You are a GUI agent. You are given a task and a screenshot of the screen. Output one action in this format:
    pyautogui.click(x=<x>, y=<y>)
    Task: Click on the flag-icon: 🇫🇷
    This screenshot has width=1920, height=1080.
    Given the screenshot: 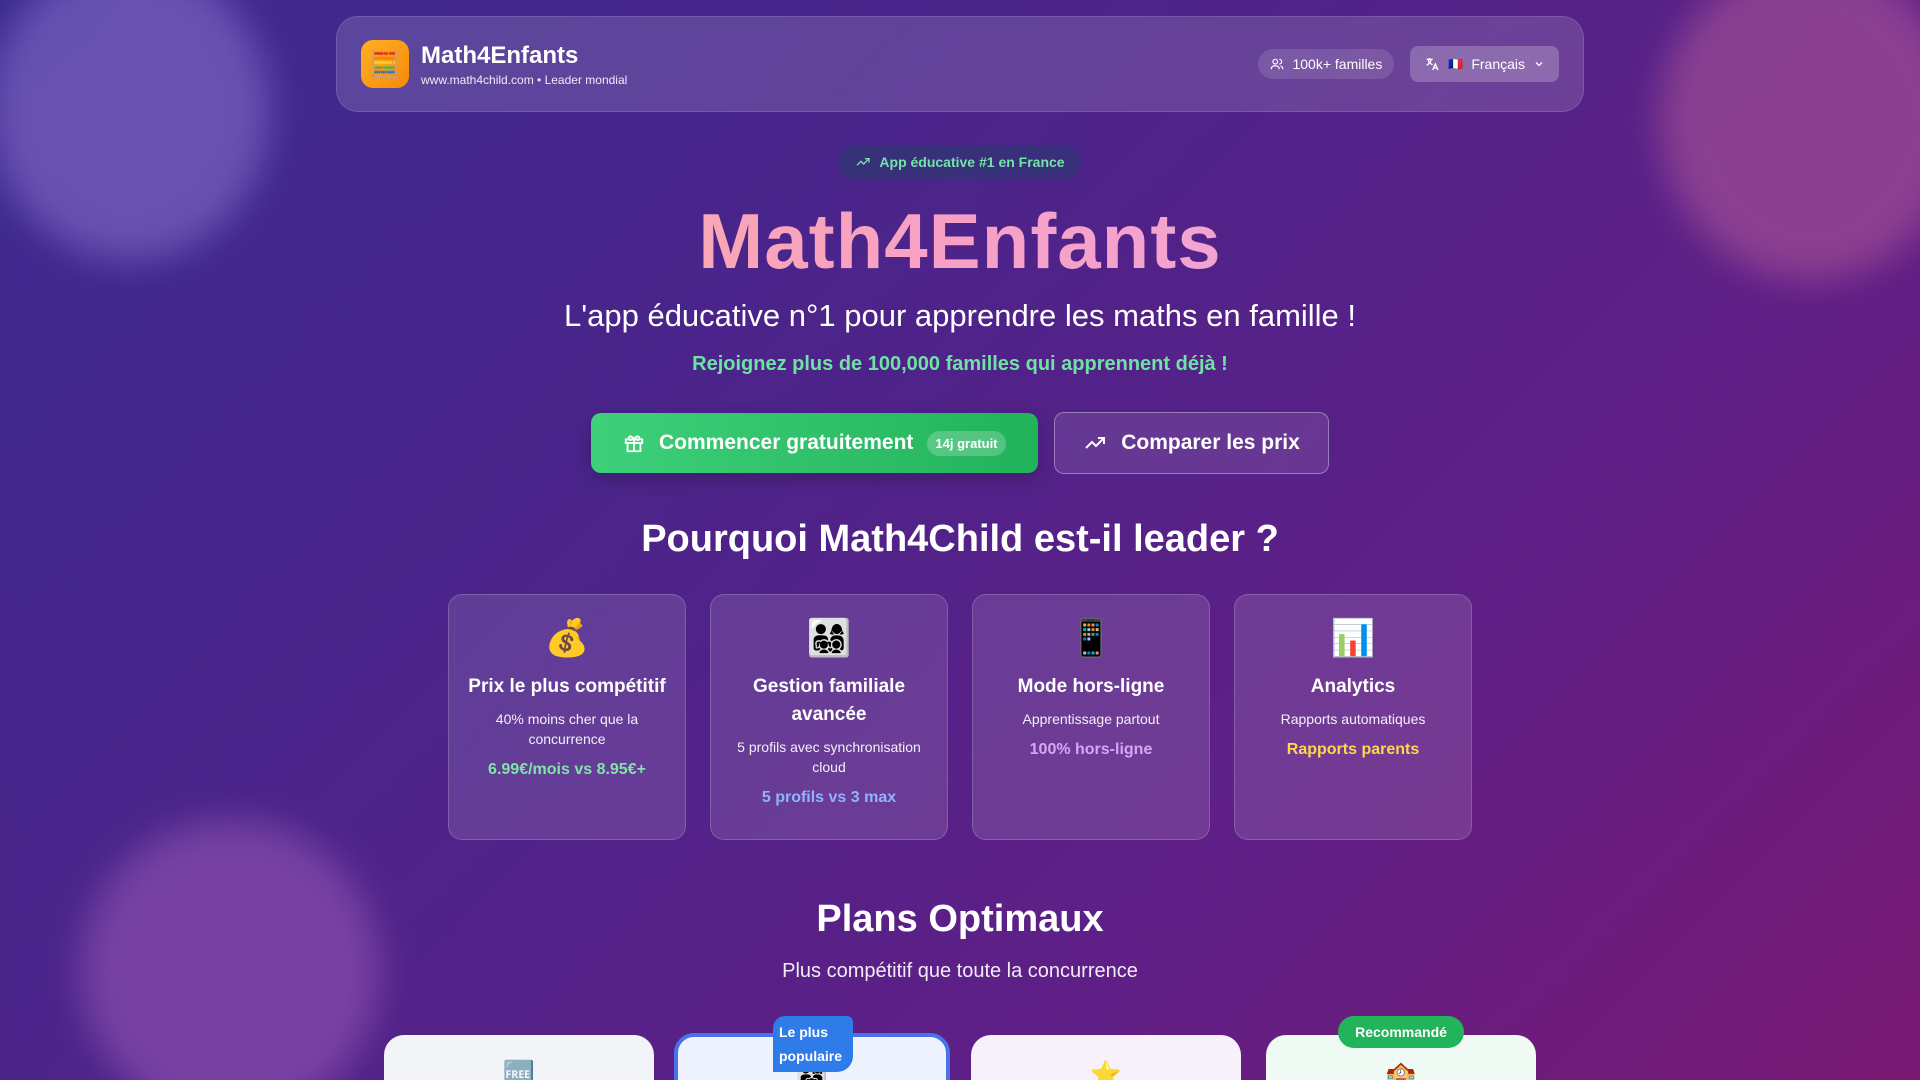 What is the action you would take?
    pyautogui.click(x=1456, y=64)
    